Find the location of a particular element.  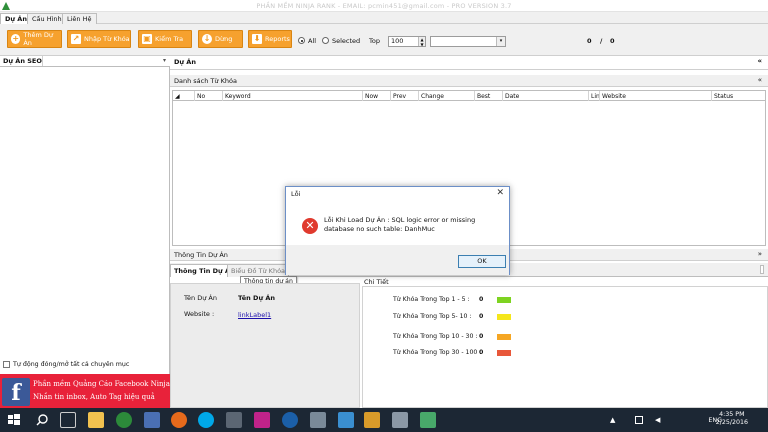

download-icon: ⬇ is located at coordinates (257, 39).